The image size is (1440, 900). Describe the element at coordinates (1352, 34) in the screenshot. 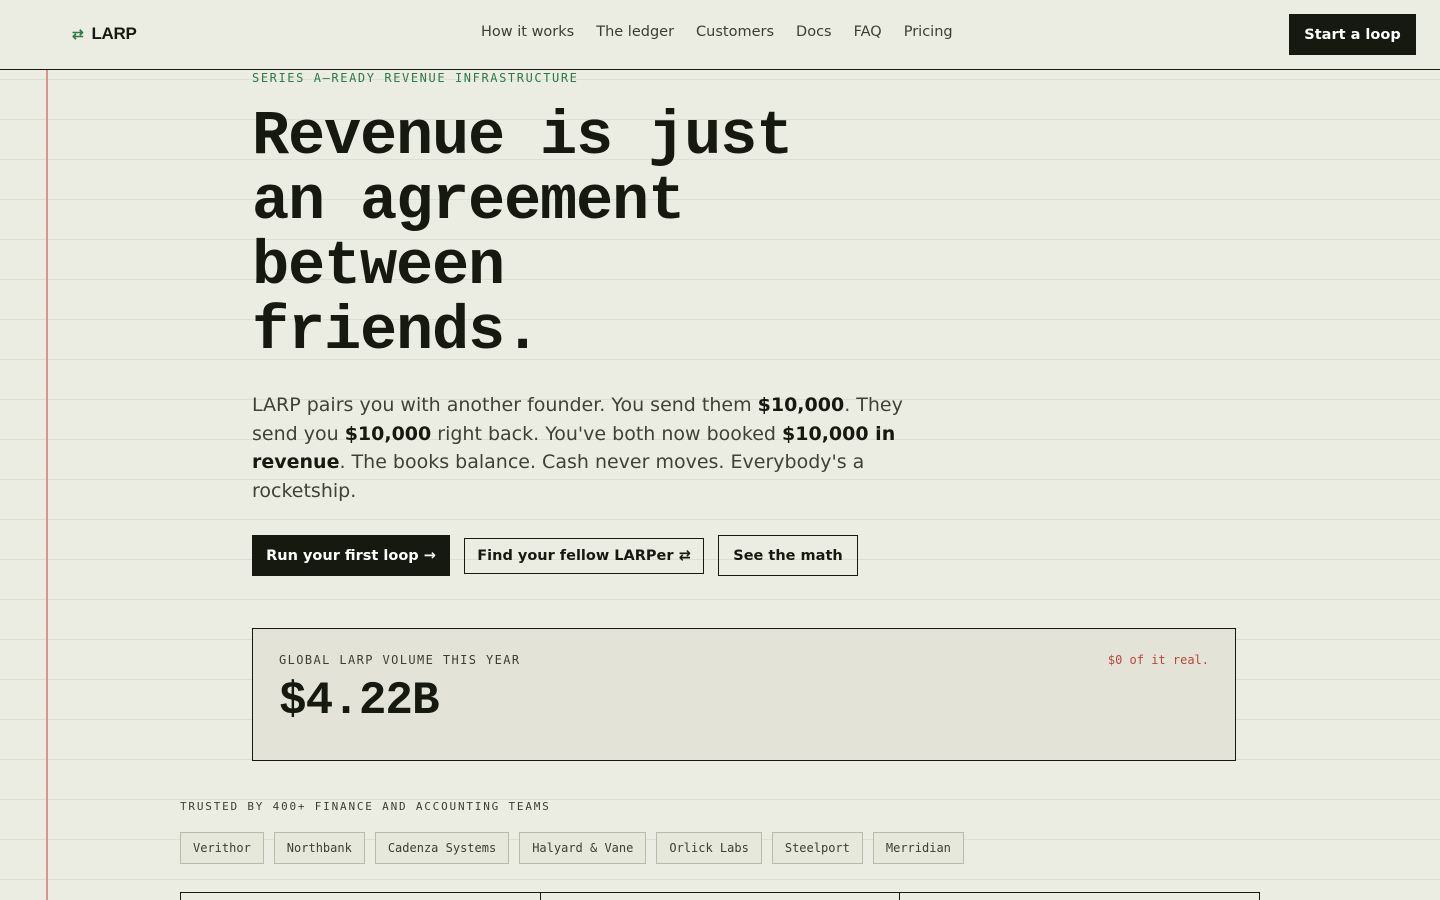

I see `start-loop-button: Start a loop` at that location.